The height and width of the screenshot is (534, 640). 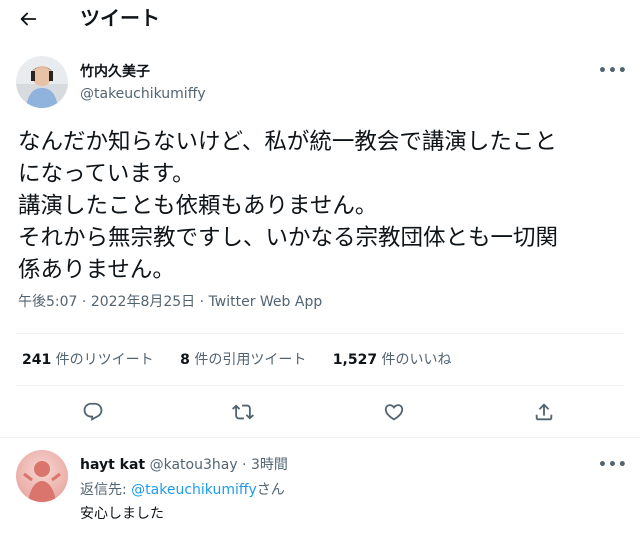 What do you see at coordinates (394, 412) in the screenshot?
I see `like-icon` at bounding box center [394, 412].